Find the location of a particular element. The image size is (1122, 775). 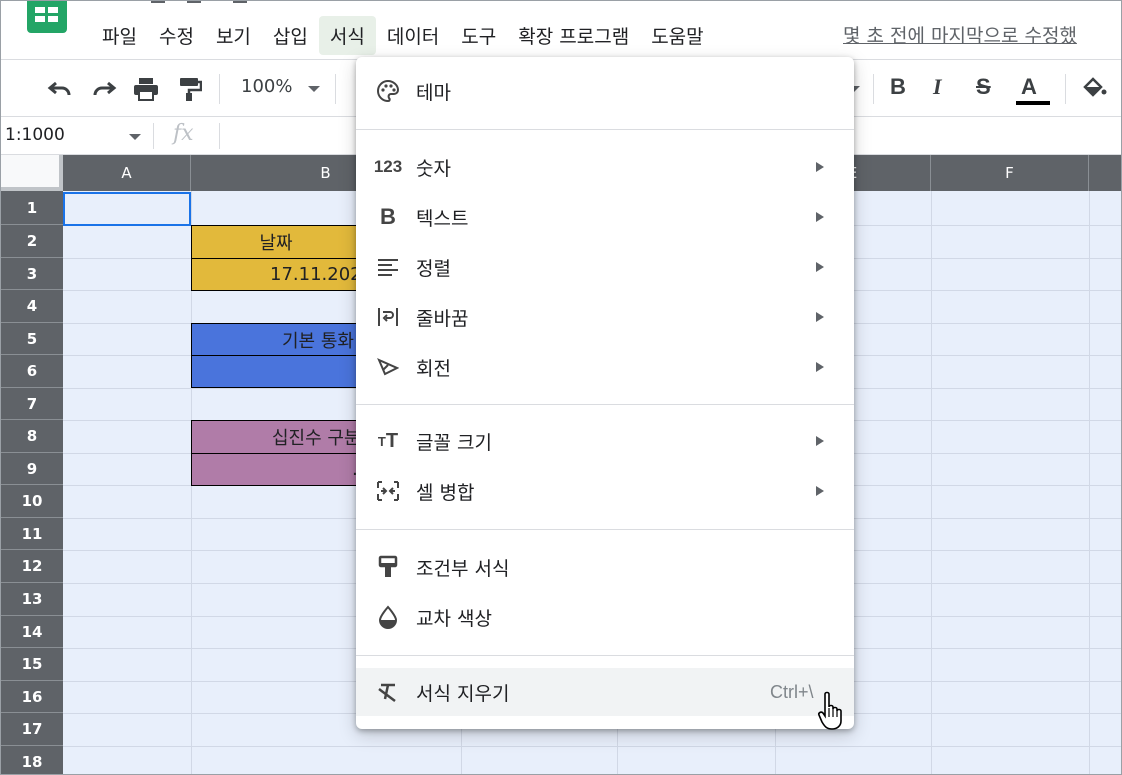

row-header-15: 15 is located at coordinates (32, 664).